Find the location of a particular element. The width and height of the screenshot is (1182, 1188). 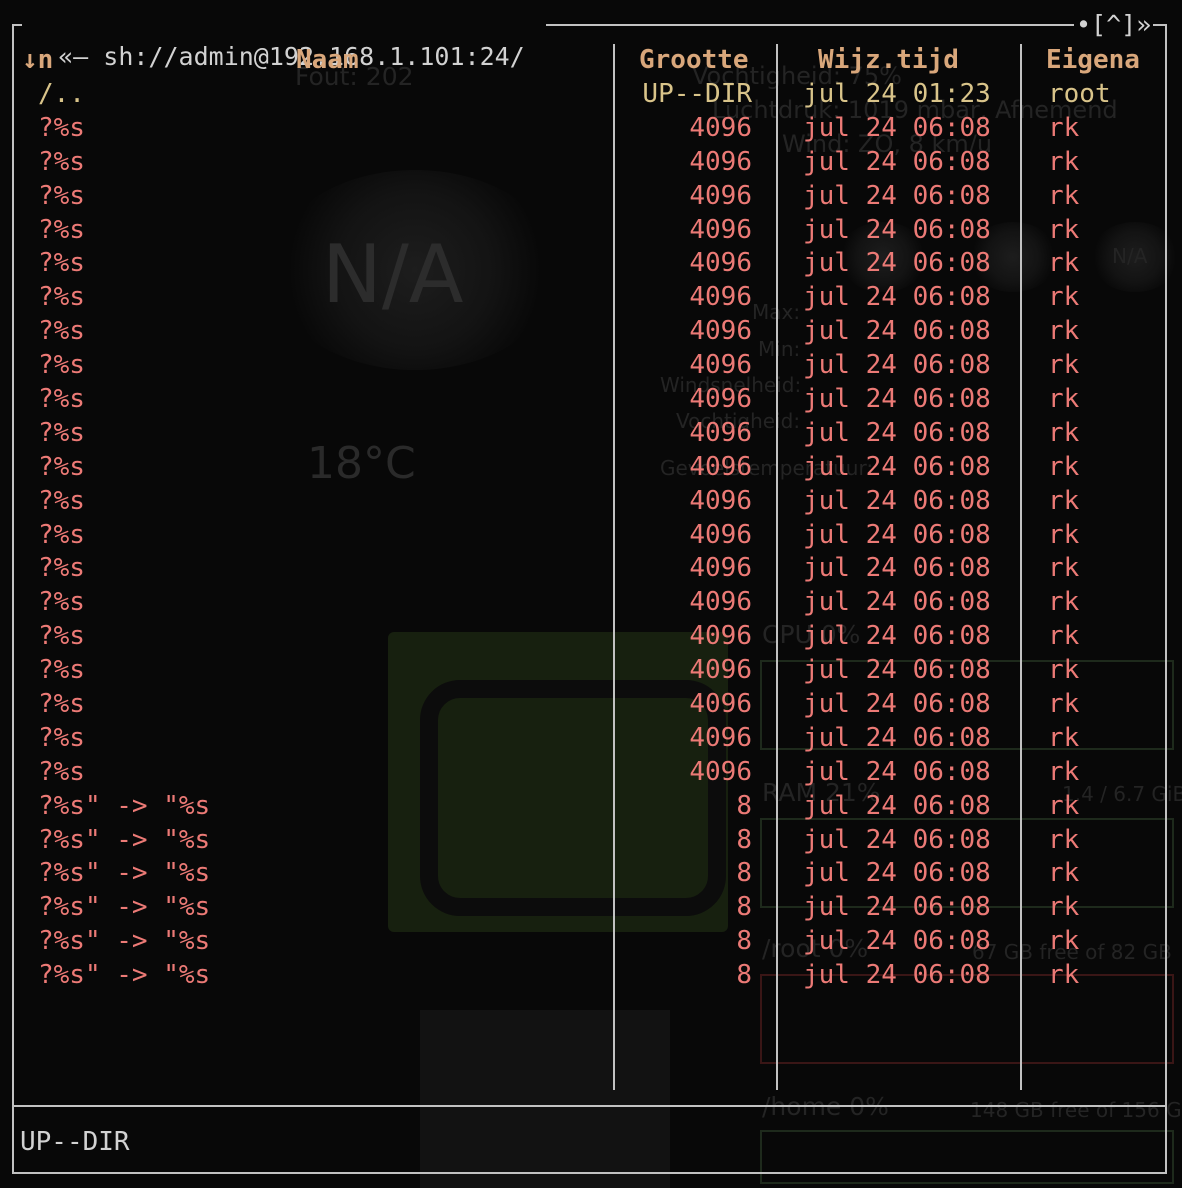

status-line: UP--DIR is located at coordinates (75, 1142).